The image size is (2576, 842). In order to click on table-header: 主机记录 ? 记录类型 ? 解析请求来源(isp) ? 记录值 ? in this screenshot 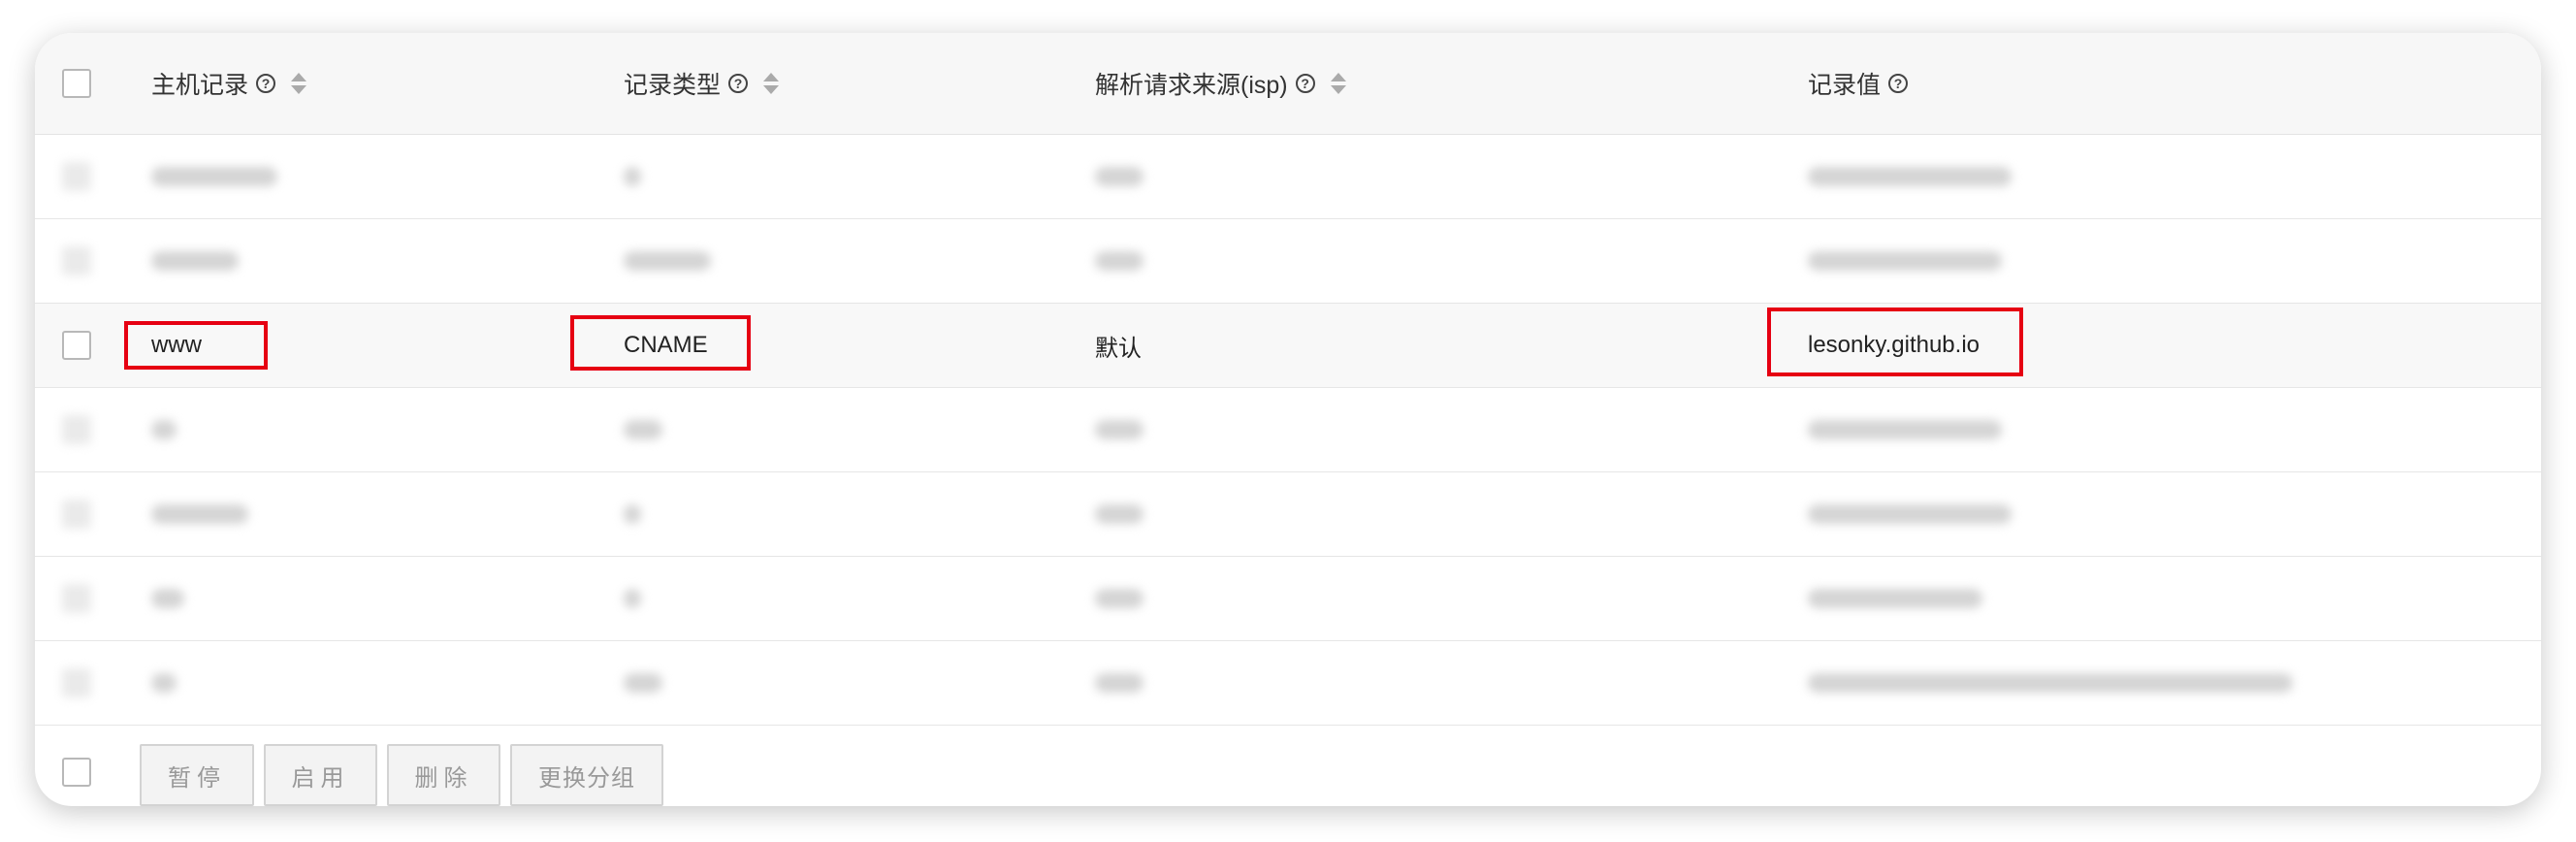, I will do `click(1288, 84)`.